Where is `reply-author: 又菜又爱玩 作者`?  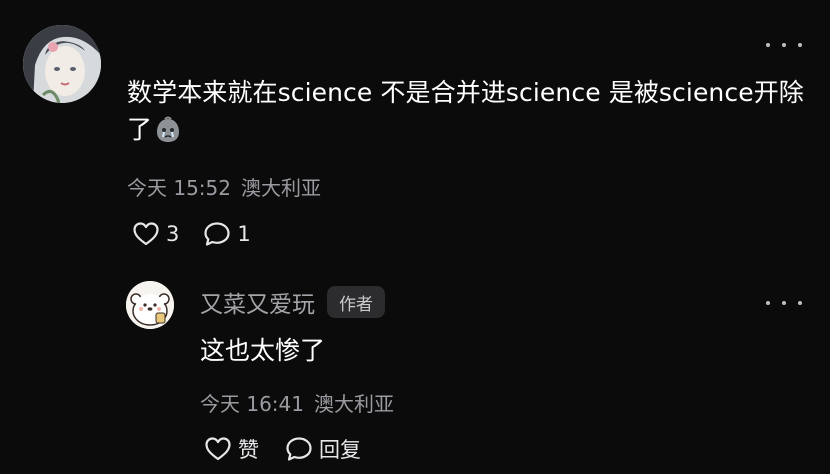 reply-author: 又菜又爱玩 作者 is located at coordinates (292, 302).